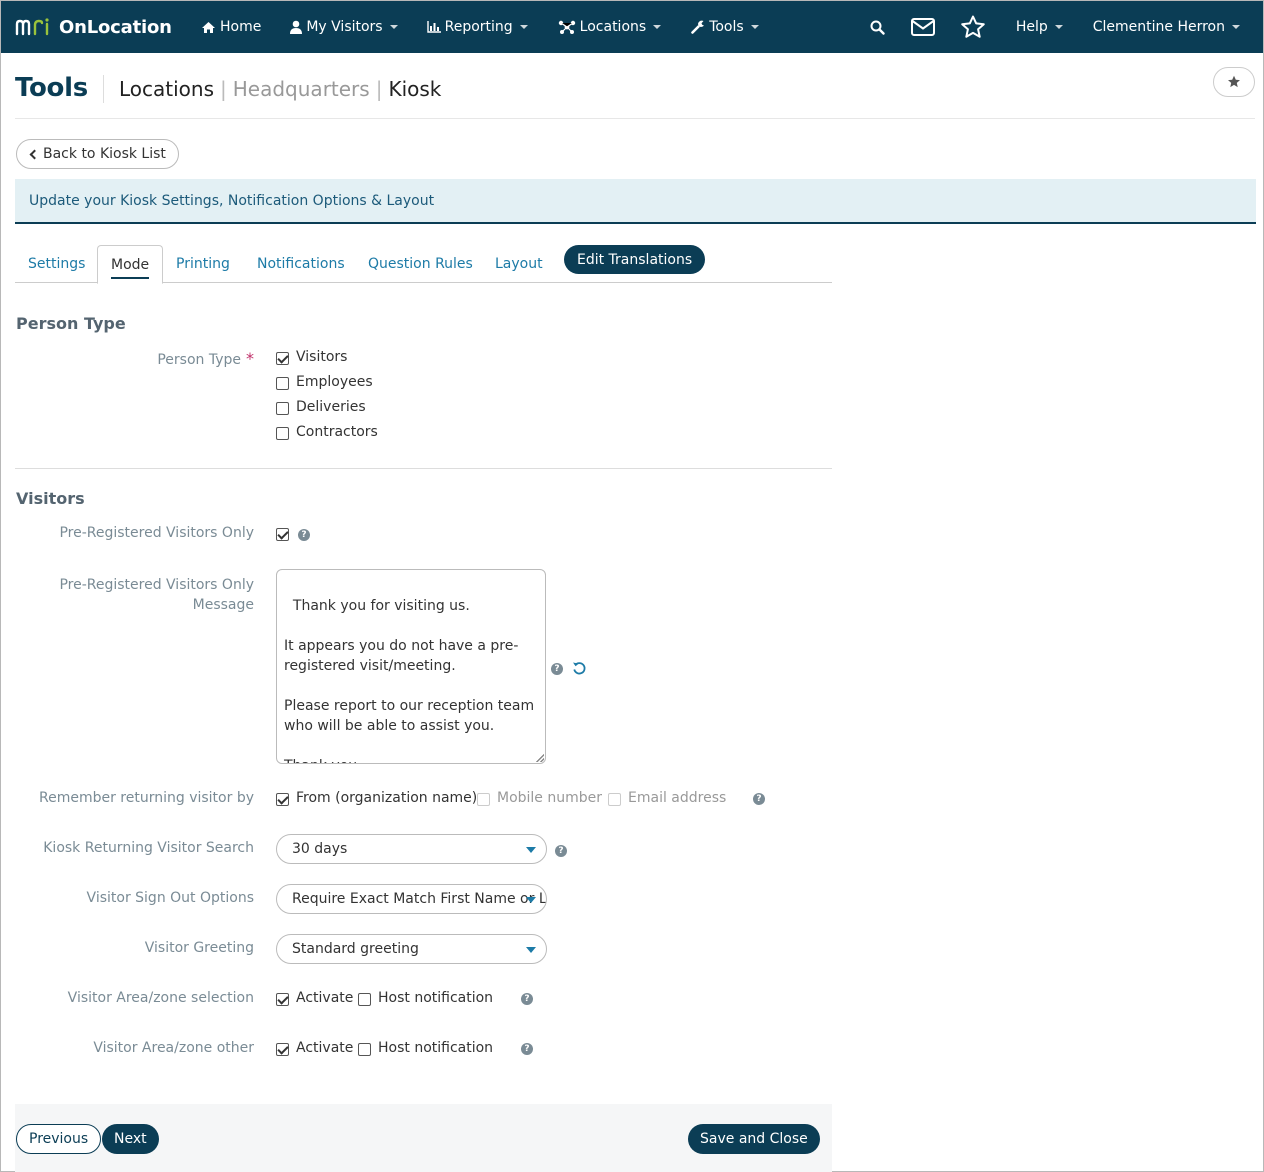 This screenshot has height=1172, width=1264. What do you see at coordinates (130, 268) in the screenshot?
I see `tab-mode-label: Mode` at bounding box center [130, 268].